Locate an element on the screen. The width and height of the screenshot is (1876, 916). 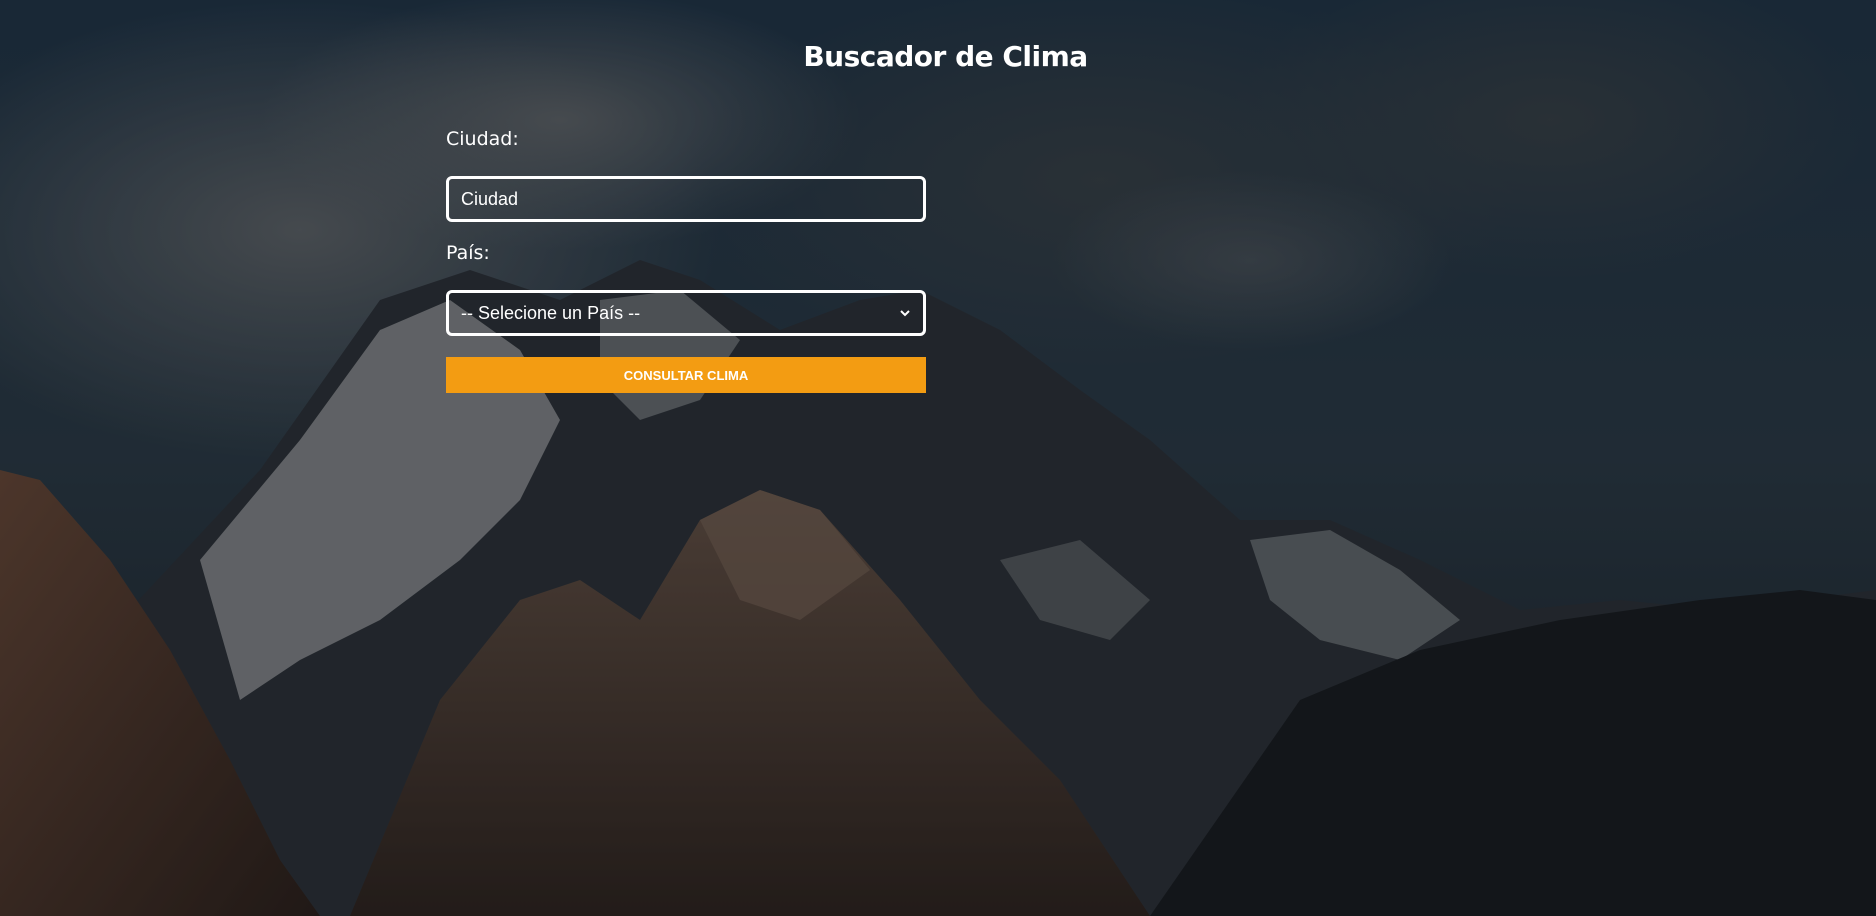
chevron-down-icon is located at coordinates (905, 313).